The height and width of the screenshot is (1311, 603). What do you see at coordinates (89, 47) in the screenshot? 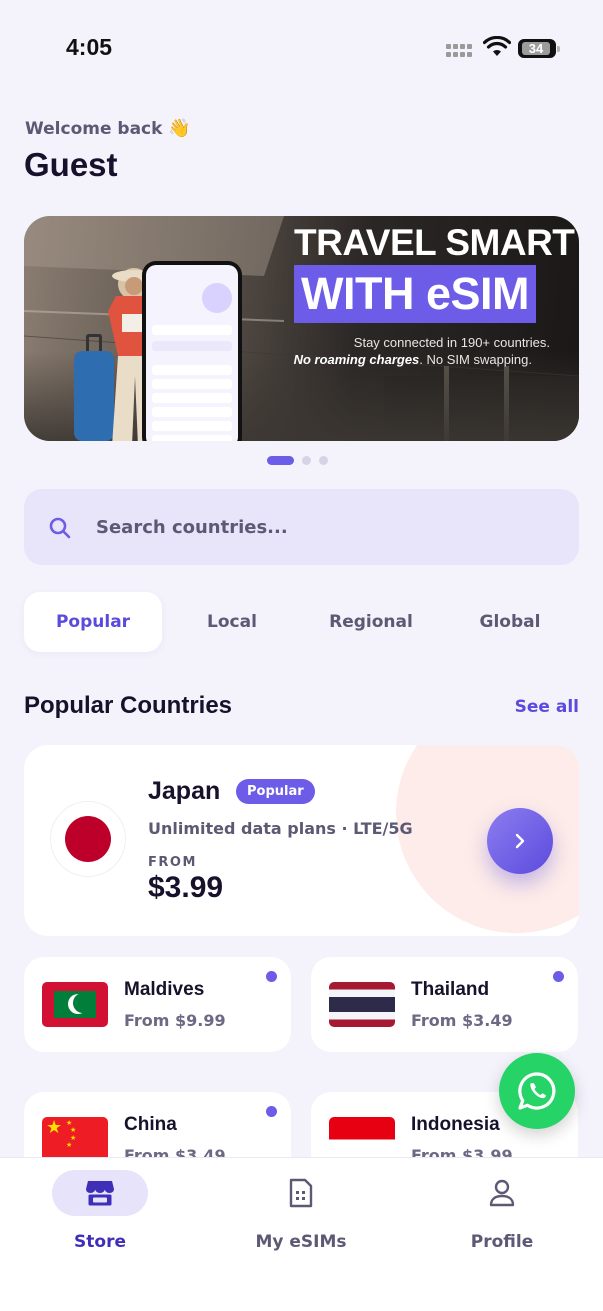
I see `status-time: 4:05` at bounding box center [89, 47].